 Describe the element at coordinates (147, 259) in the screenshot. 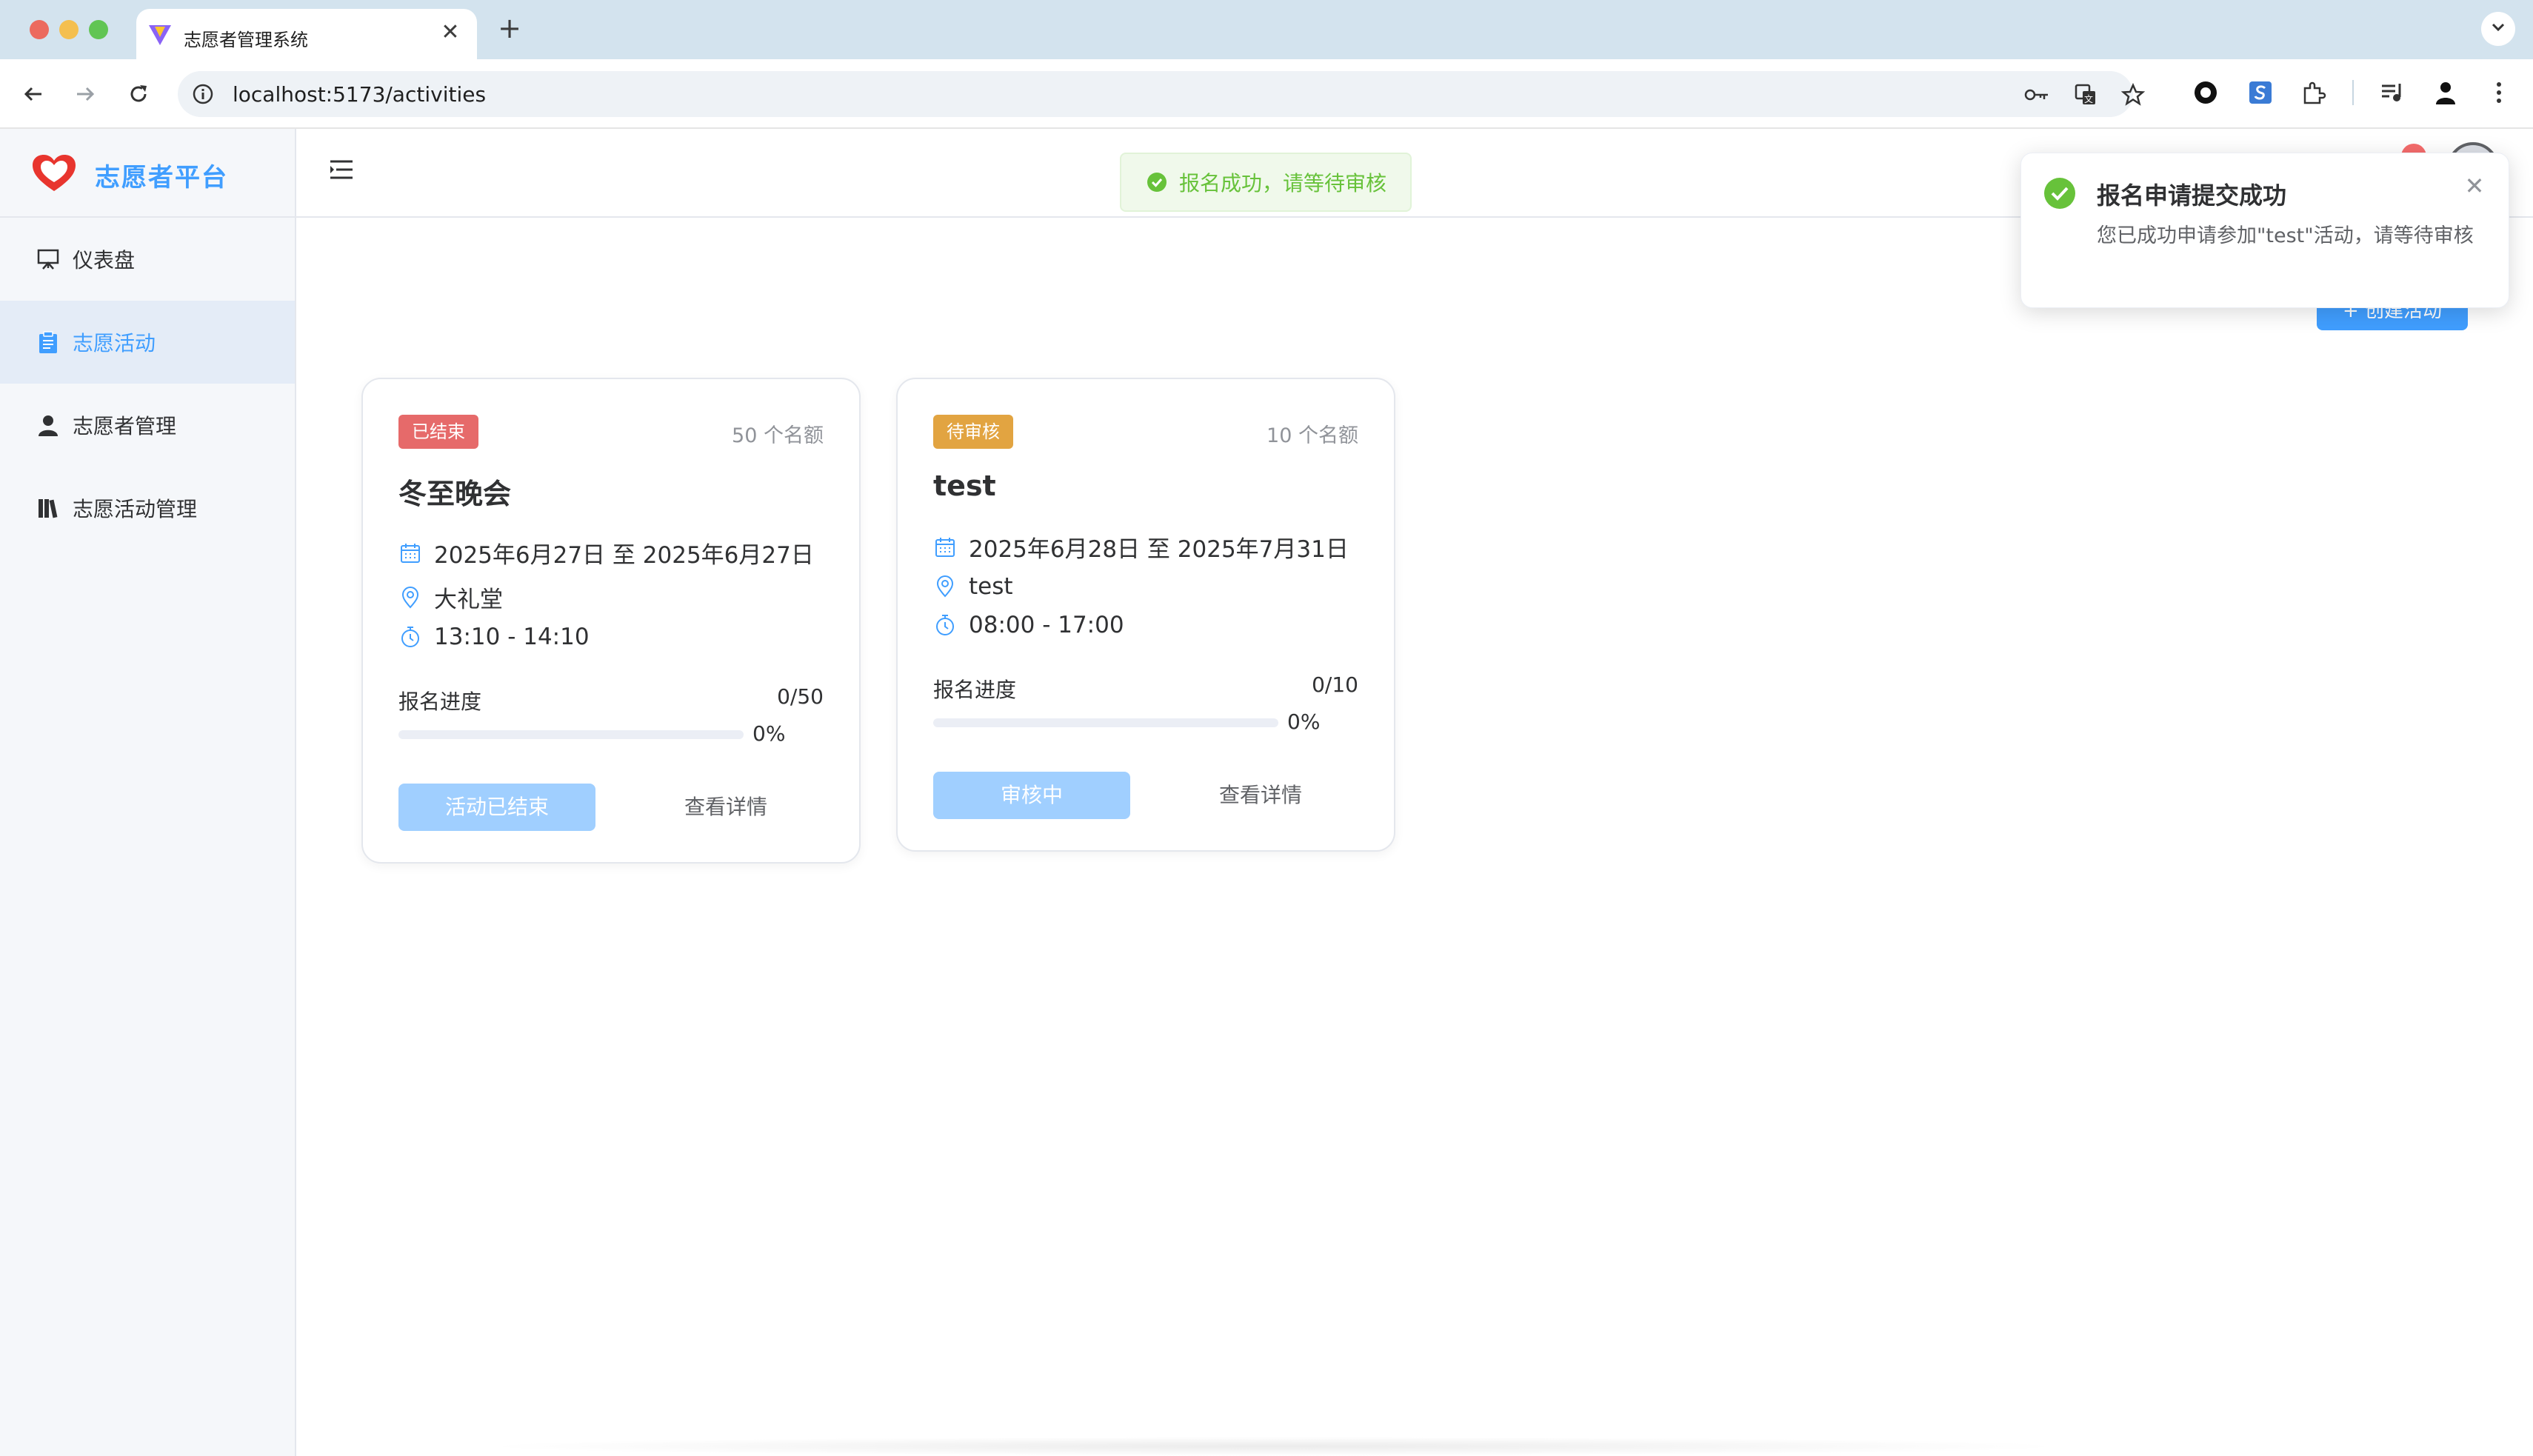

I see `sidebar-item-dashboard: 仪表盘` at that location.